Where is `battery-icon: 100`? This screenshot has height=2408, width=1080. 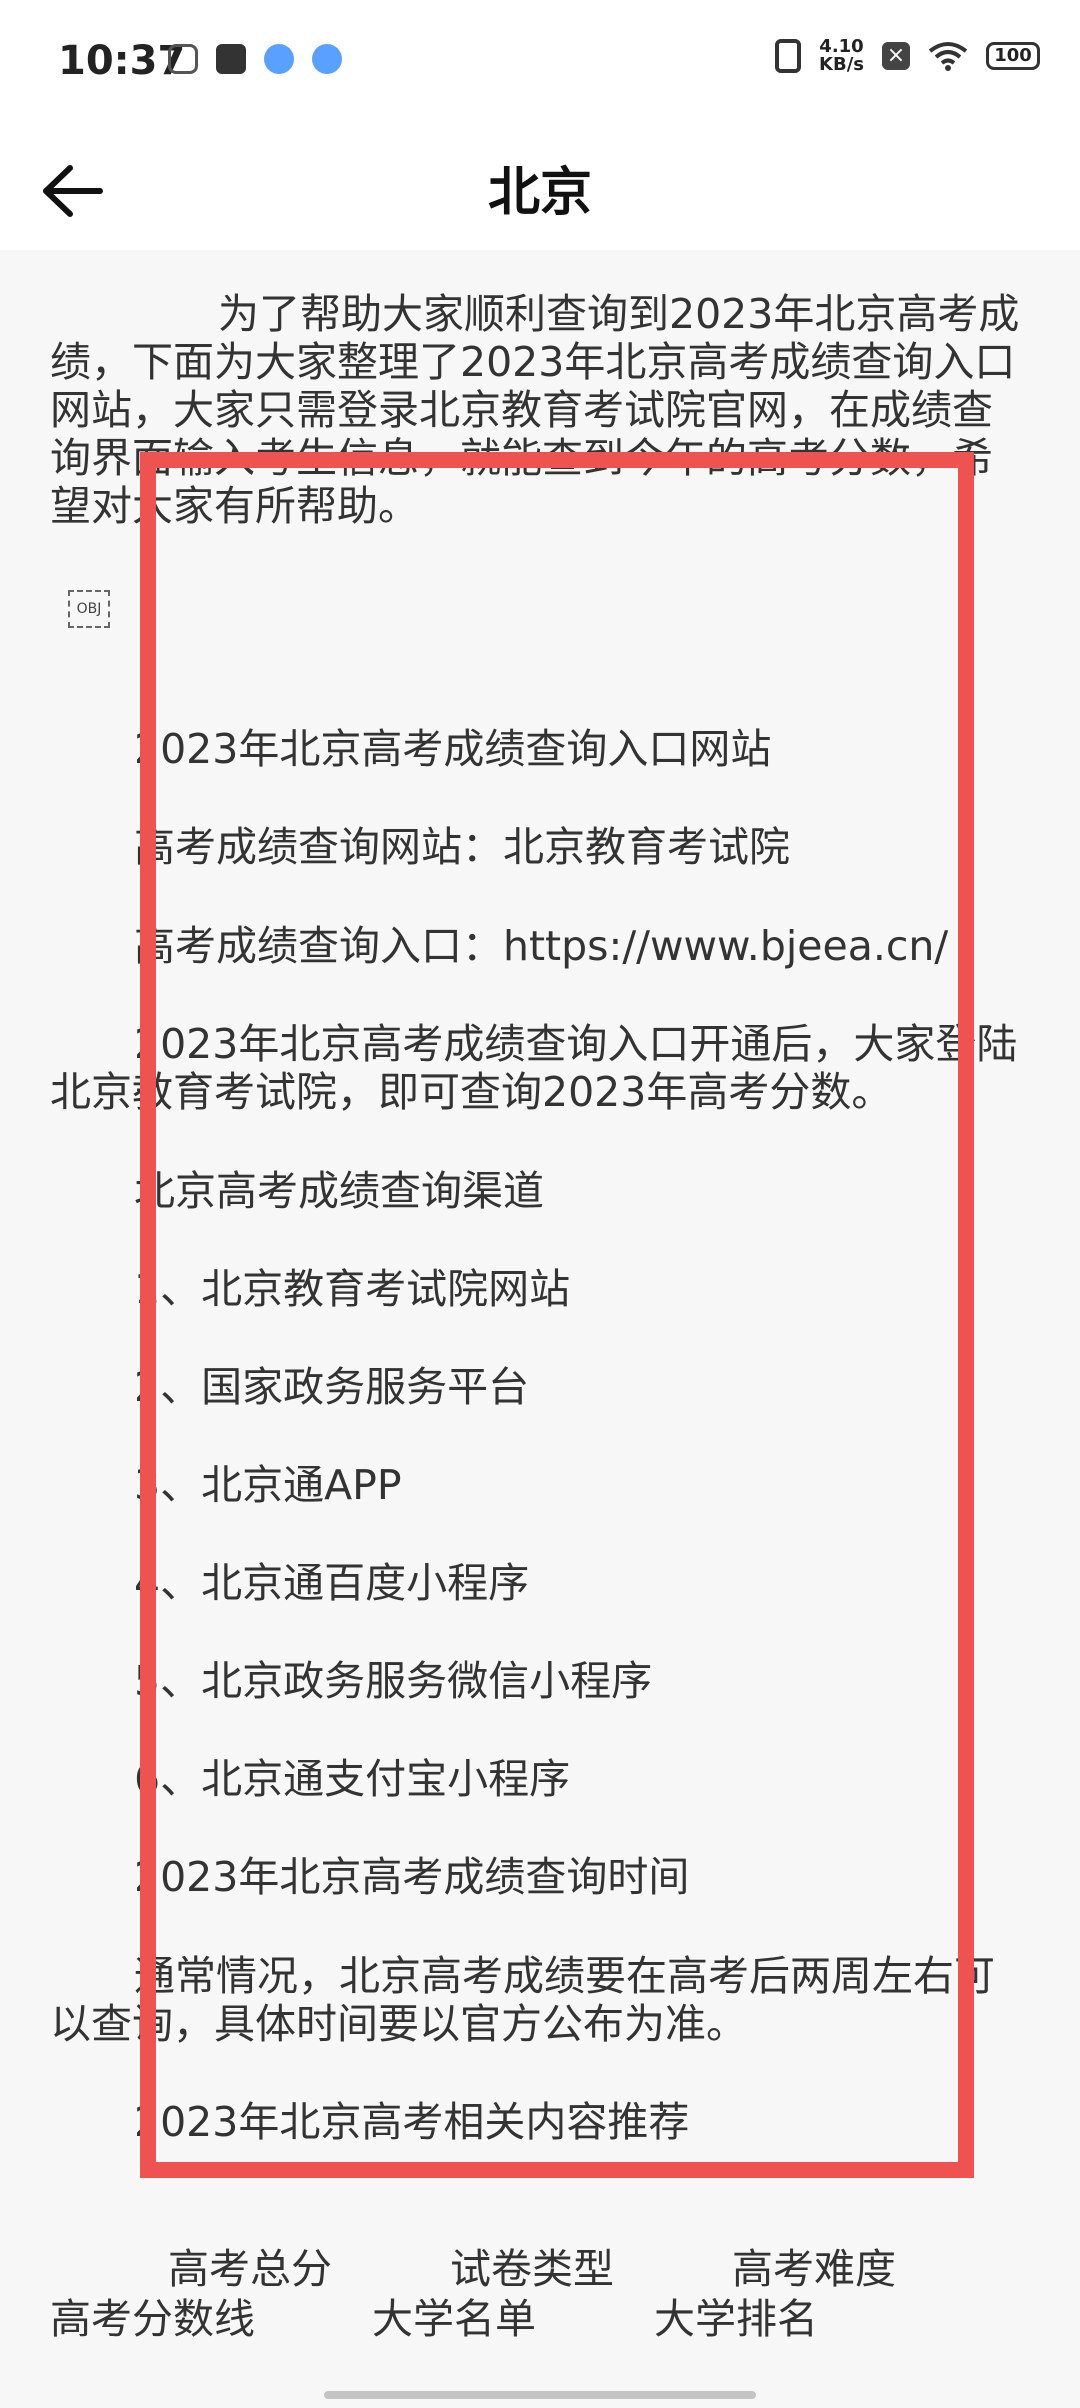 battery-icon: 100 is located at coordinates (1013, 56).